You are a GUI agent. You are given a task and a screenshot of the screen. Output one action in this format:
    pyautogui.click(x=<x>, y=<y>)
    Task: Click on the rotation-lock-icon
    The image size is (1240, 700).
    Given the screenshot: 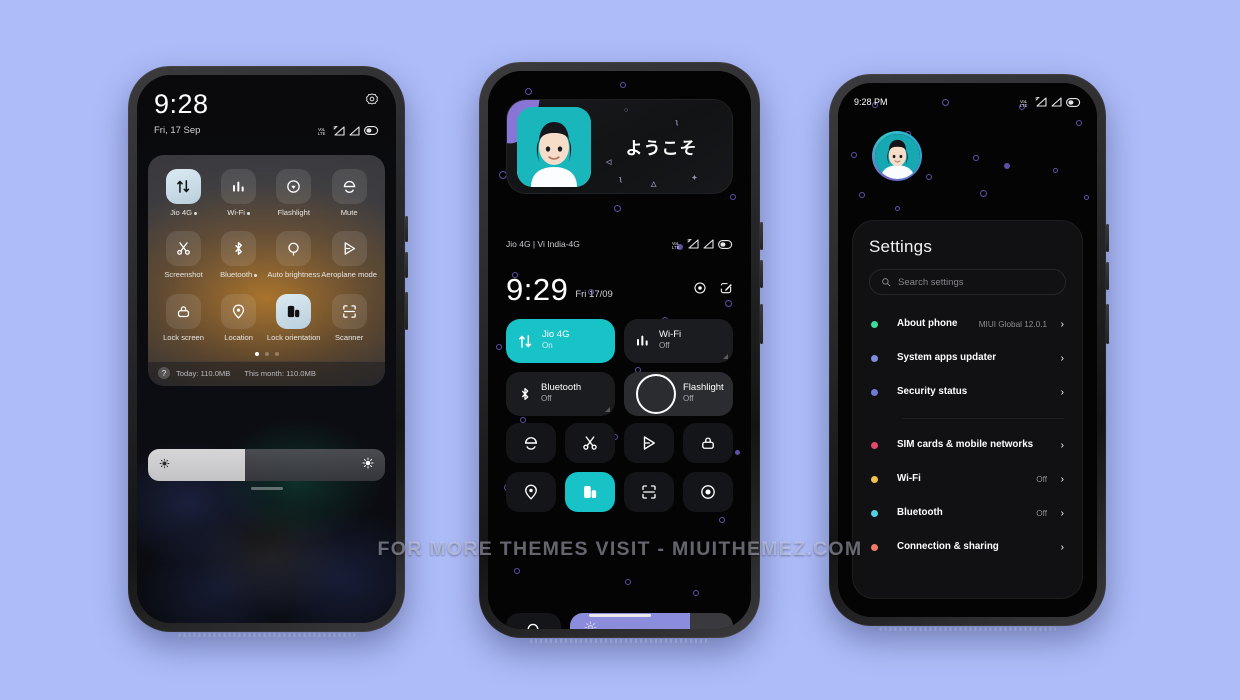 What is the action you would take?
    pyautogui.click(x=590, y=492)
    